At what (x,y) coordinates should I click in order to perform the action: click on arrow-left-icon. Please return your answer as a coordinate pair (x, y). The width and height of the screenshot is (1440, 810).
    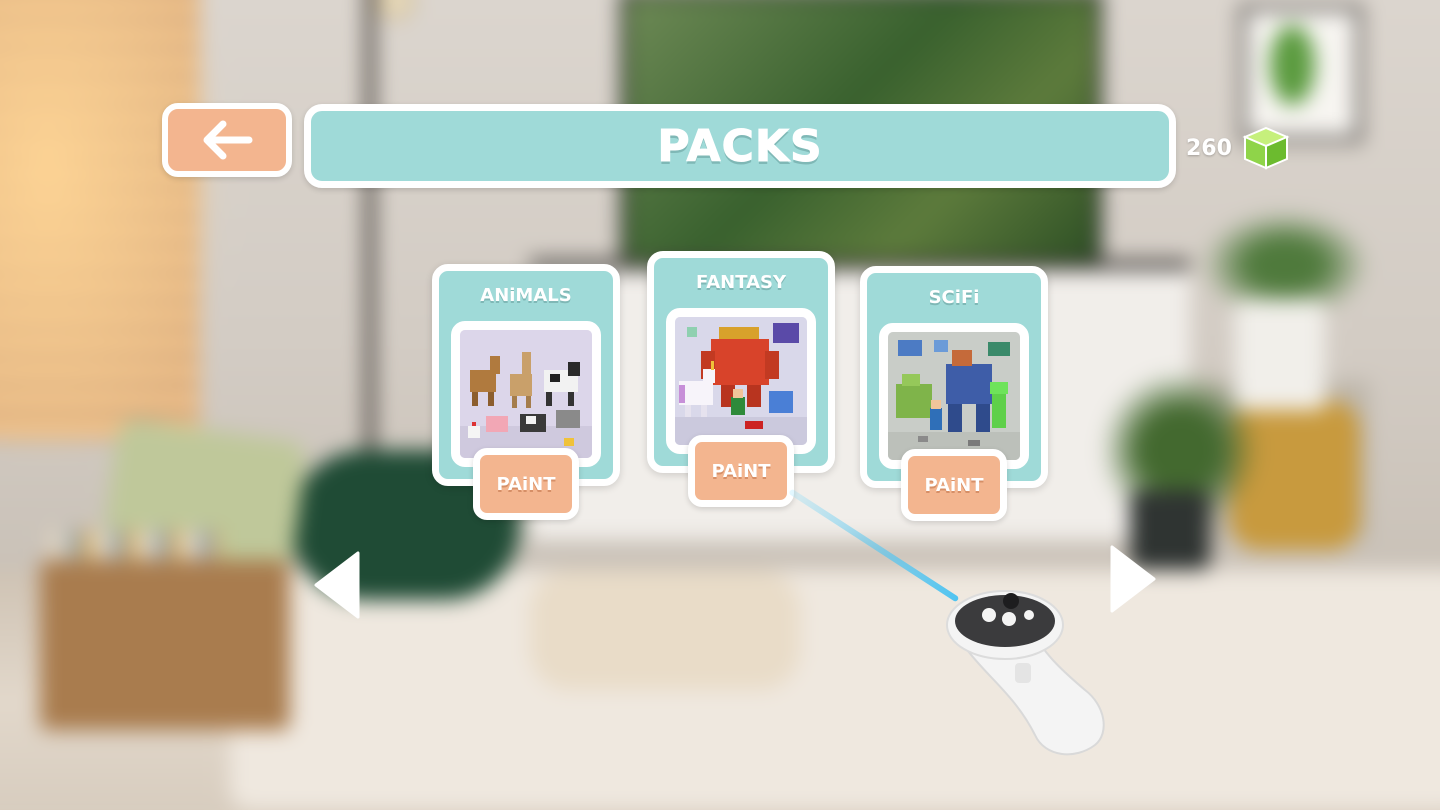
    Looking at the image, I should click on (228, 140).